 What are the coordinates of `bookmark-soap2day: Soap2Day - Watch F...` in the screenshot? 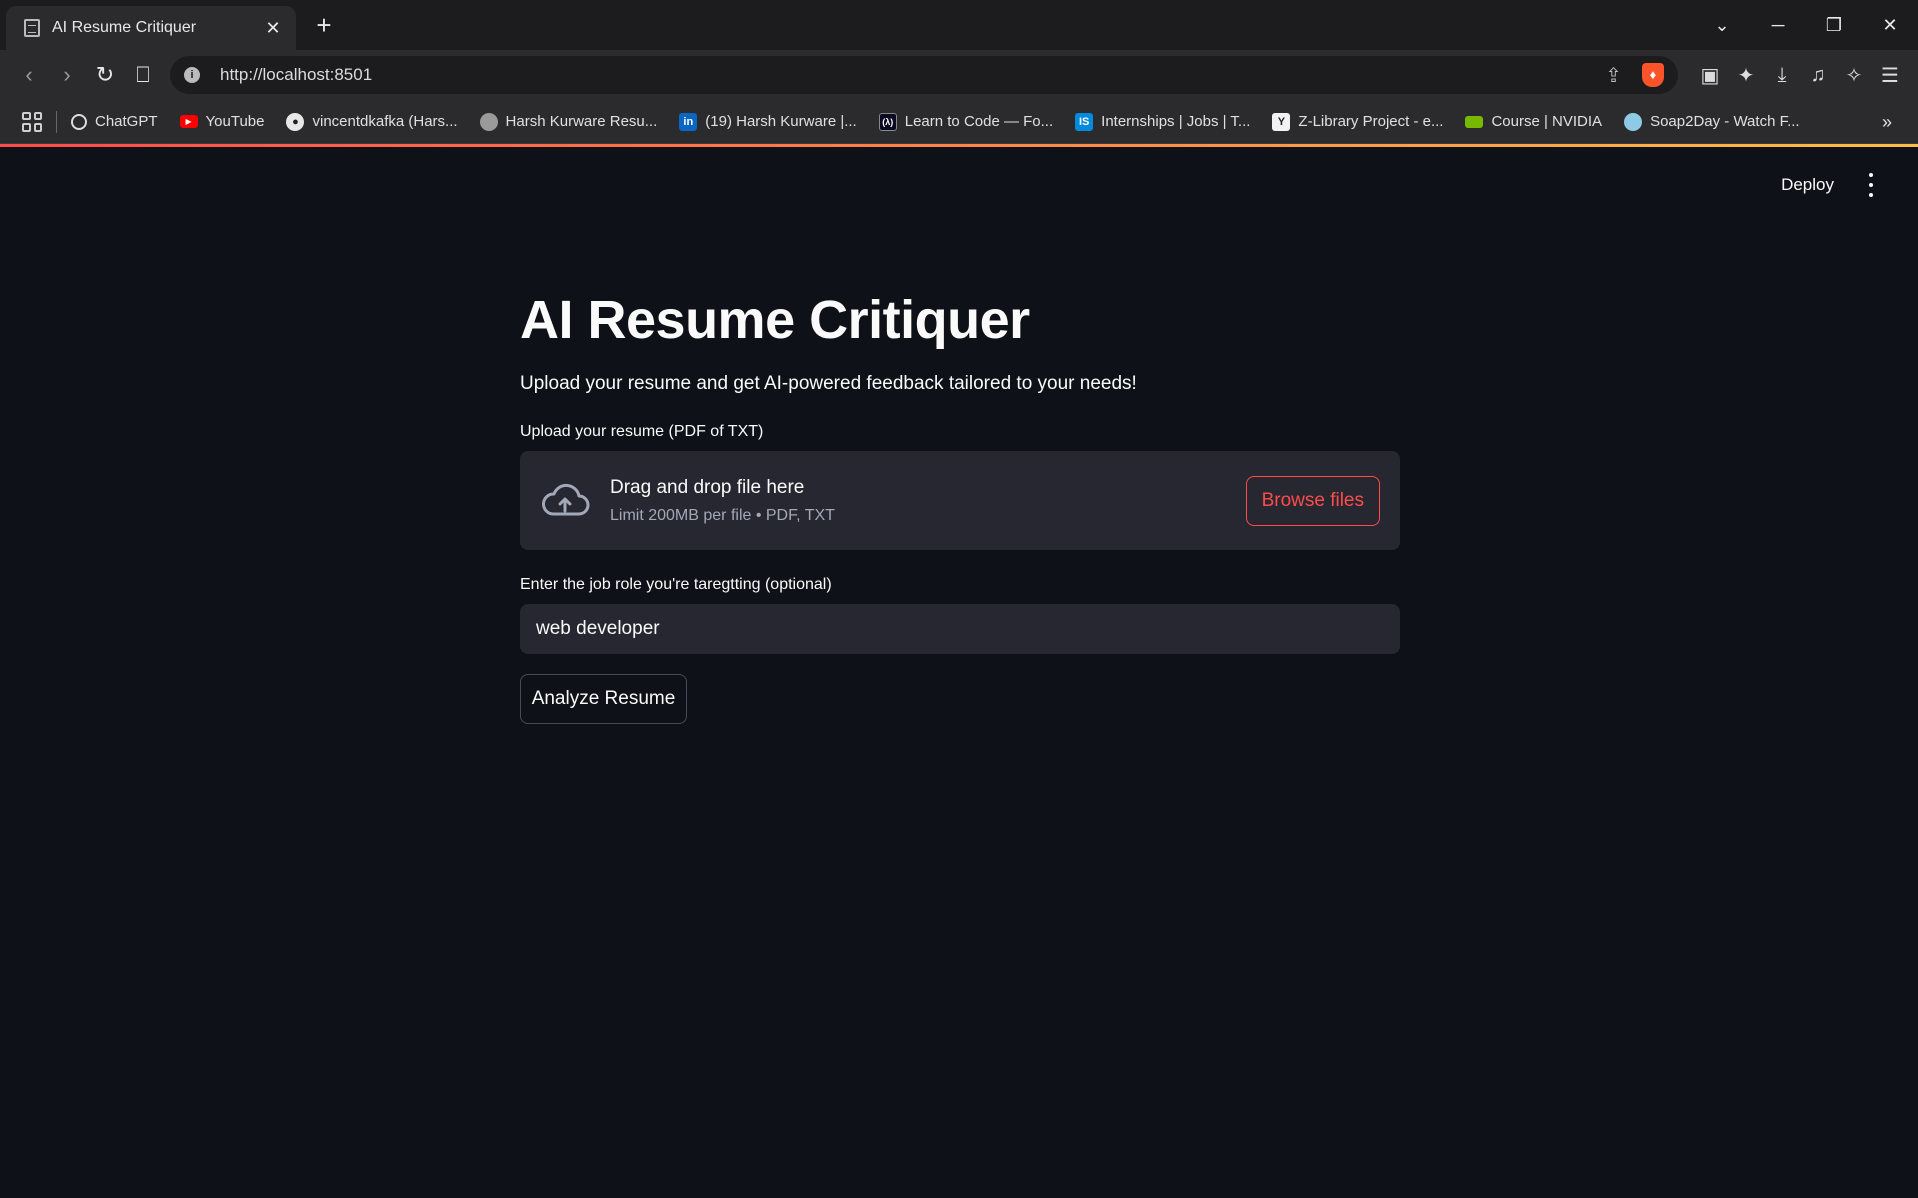 It's located at (1712, 121).